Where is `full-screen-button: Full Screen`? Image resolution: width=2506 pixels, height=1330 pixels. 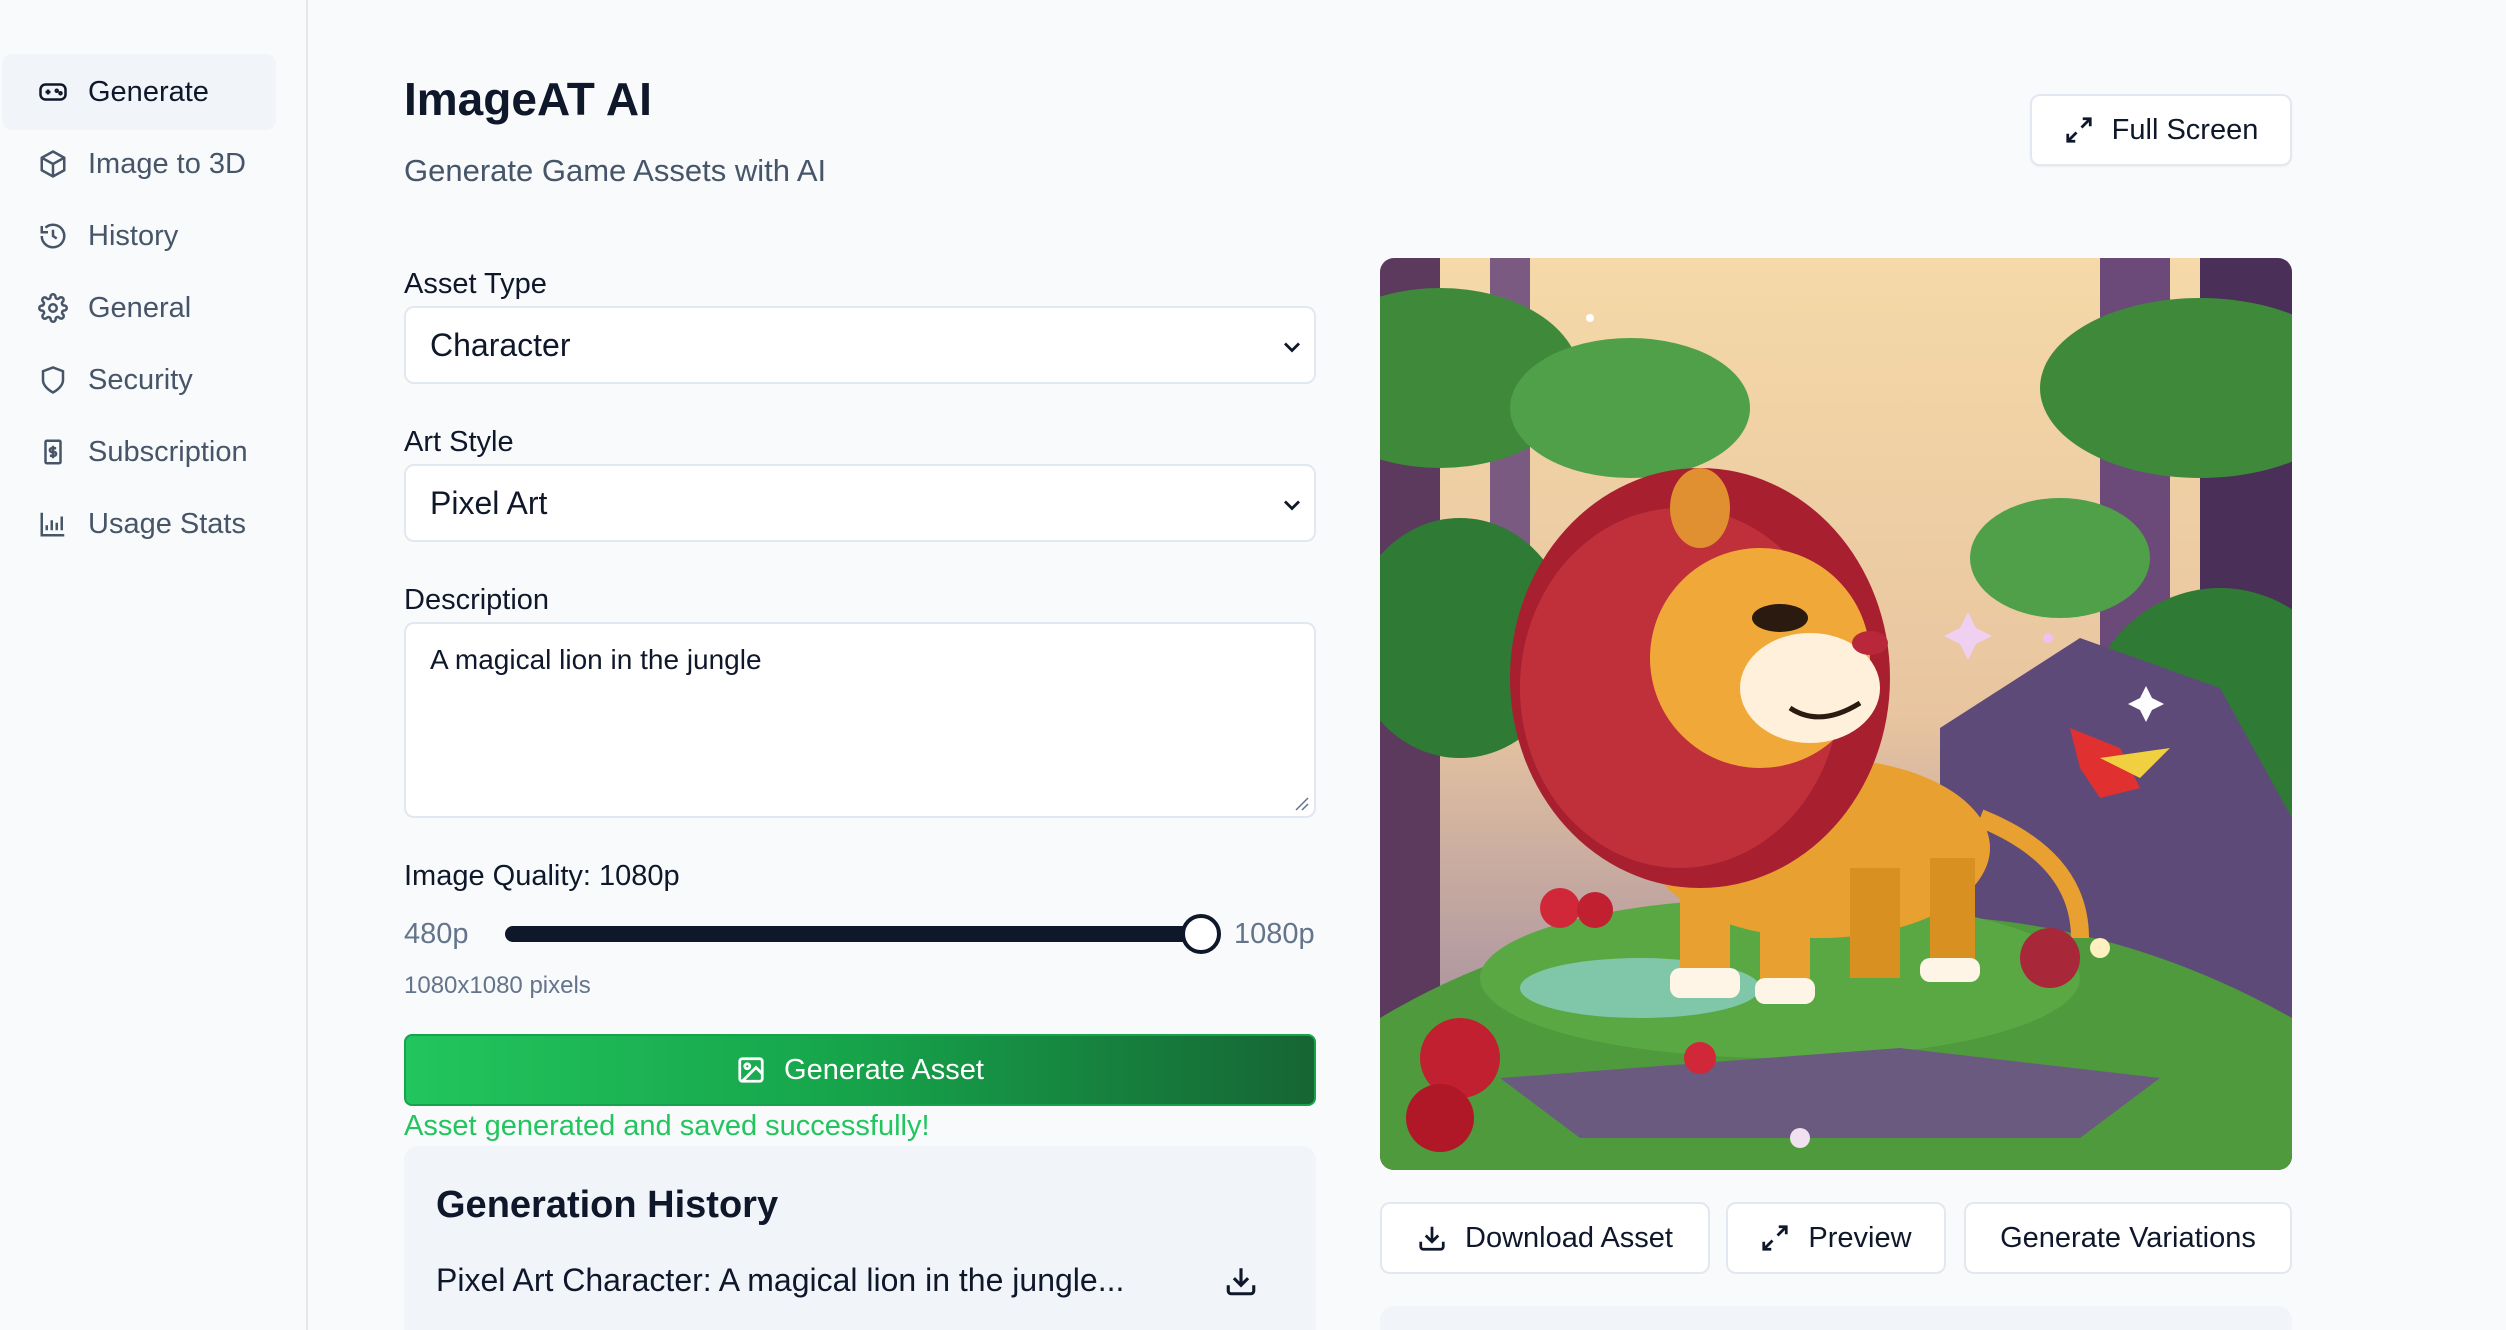 full-screen-button: Full Screen is located at coordinates (2161, 130).